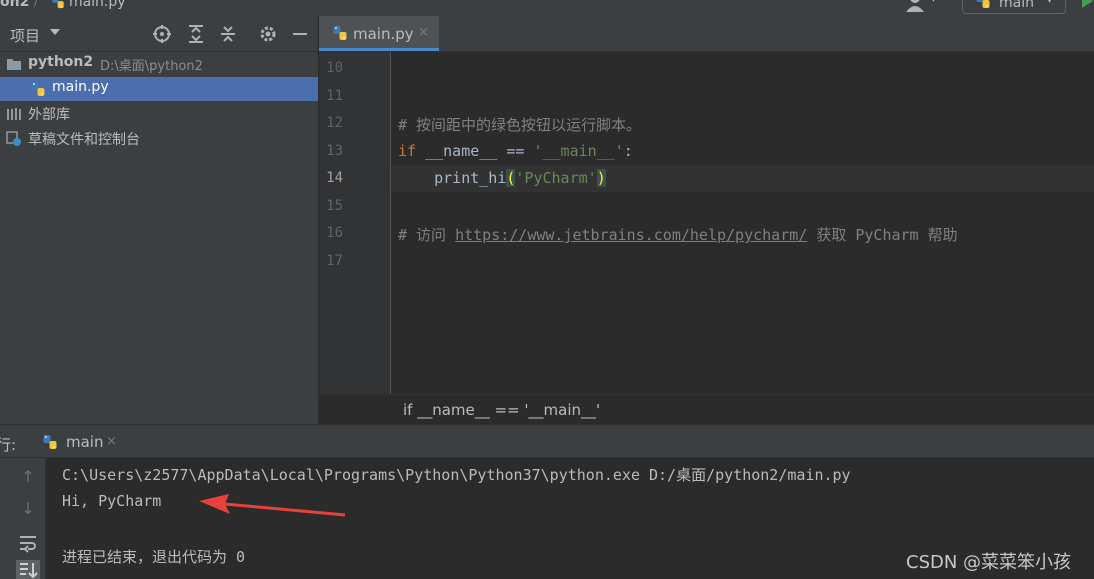  I want to click on scratches-icon, so click(13, 138).